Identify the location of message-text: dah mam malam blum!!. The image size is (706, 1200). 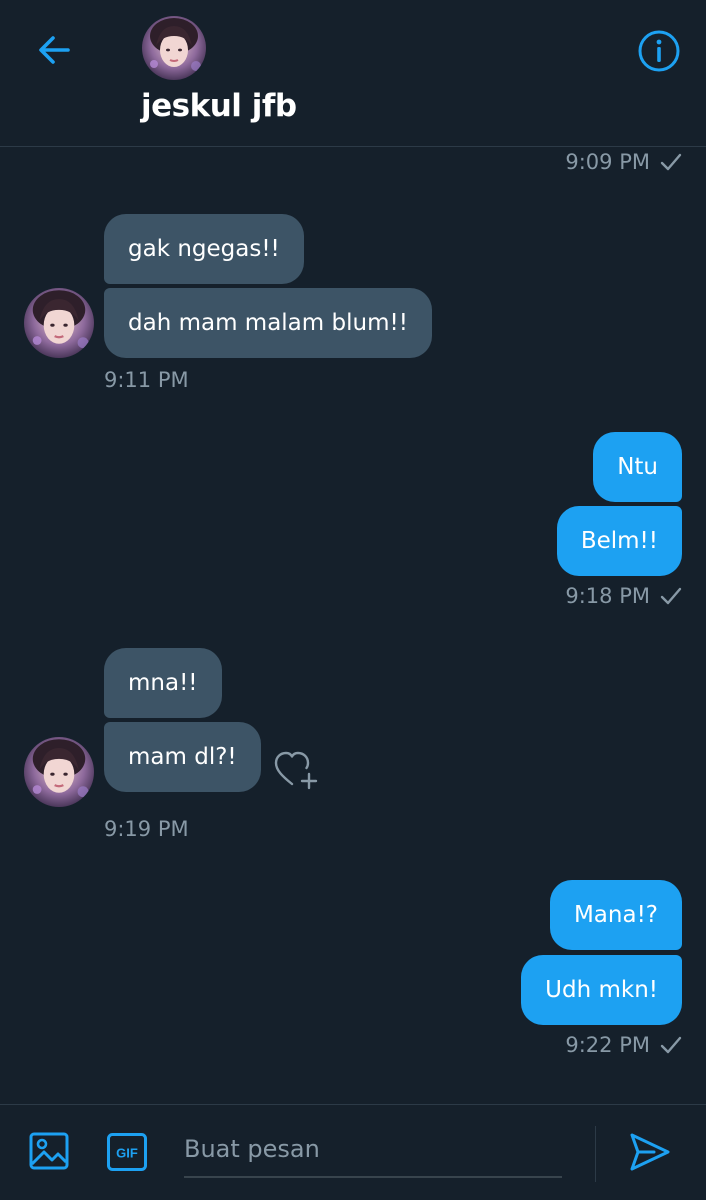
(268, 323).